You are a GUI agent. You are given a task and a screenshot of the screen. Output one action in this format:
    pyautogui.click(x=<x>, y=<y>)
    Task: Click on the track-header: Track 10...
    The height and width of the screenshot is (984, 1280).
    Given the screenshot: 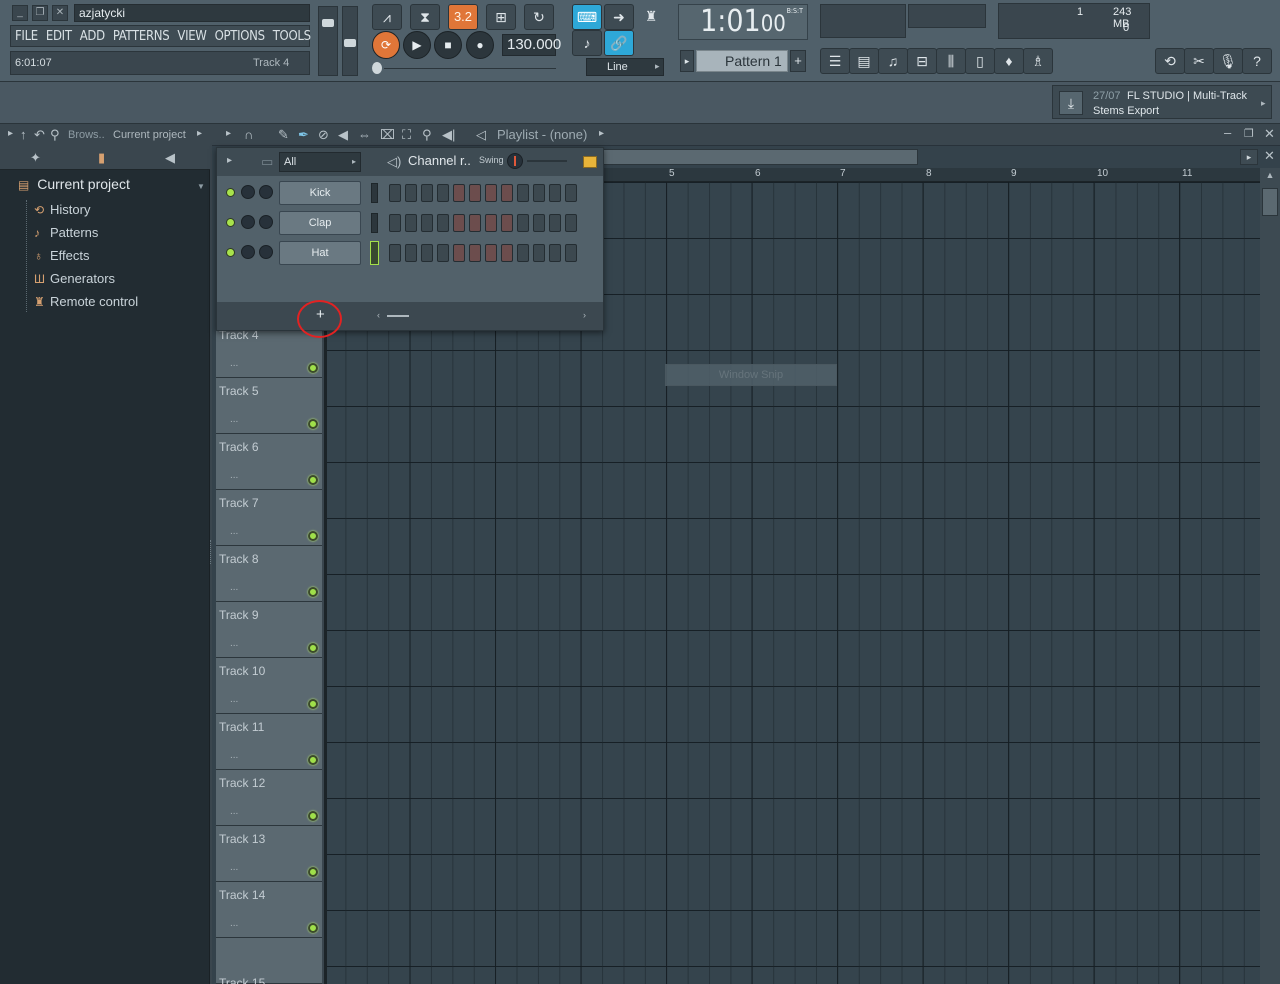 What is the action you would take?
    pyautogui.click(x=269, y=686)
    